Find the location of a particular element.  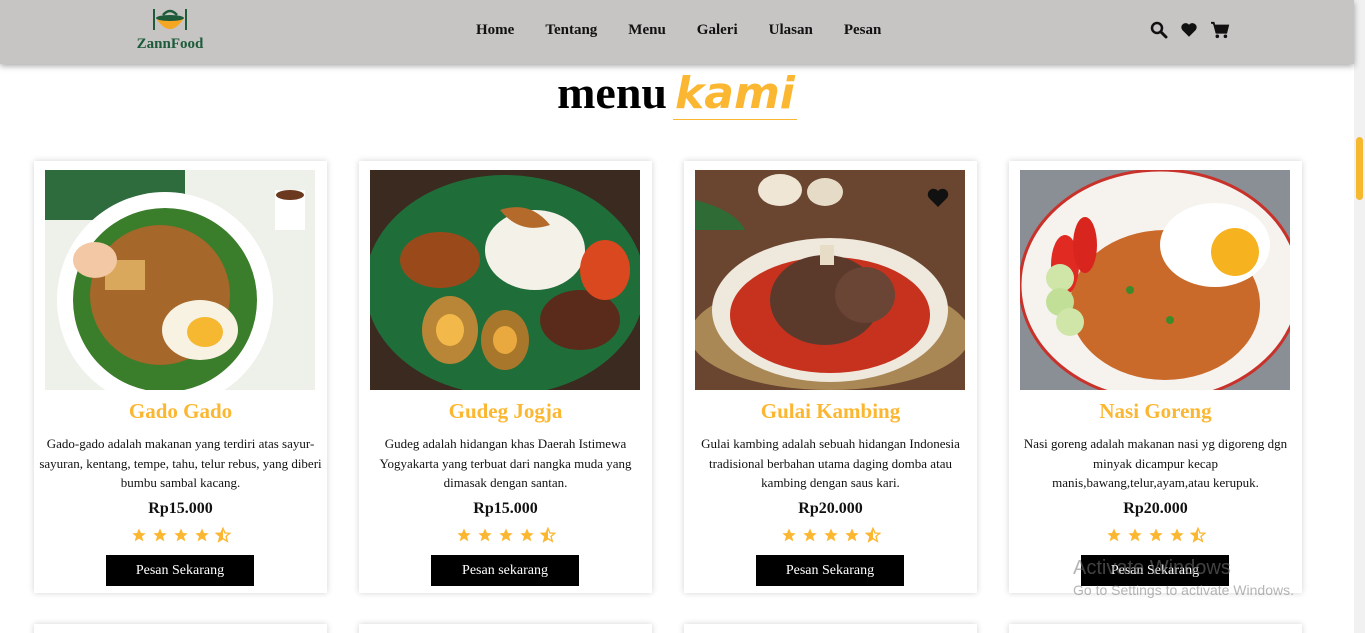

nav-pesan: Pesan is located at coordinates (863, 30).